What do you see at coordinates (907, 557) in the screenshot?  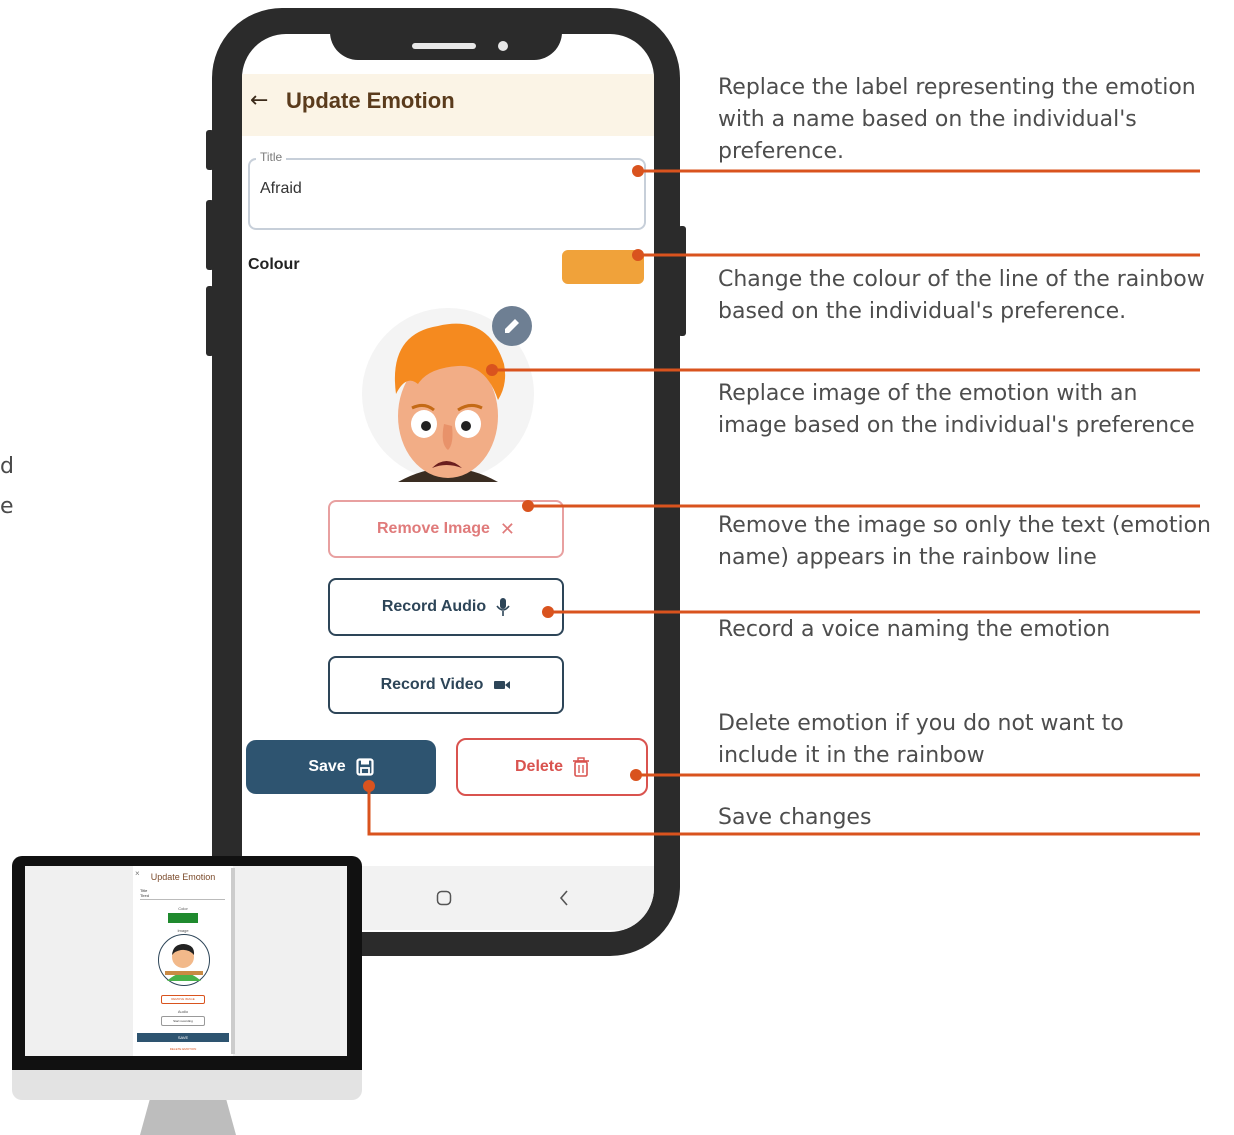 I see `annotation-remove-line-2: name) appears in the rainbow line` at bounding box center [907, 557].